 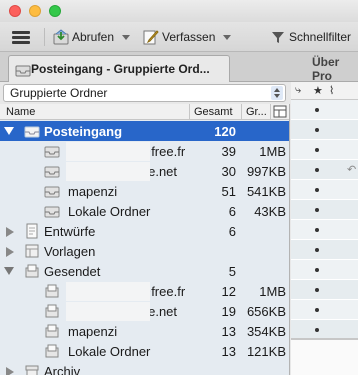 I want to click on folder-row-local-inbox: Lokale Ordner 6 43KB, so click(x=144, y=211).